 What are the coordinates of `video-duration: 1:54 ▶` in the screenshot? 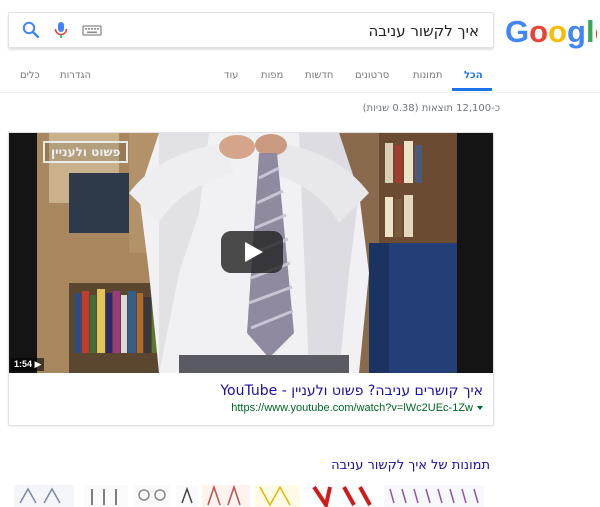 It's located at (28, 364).